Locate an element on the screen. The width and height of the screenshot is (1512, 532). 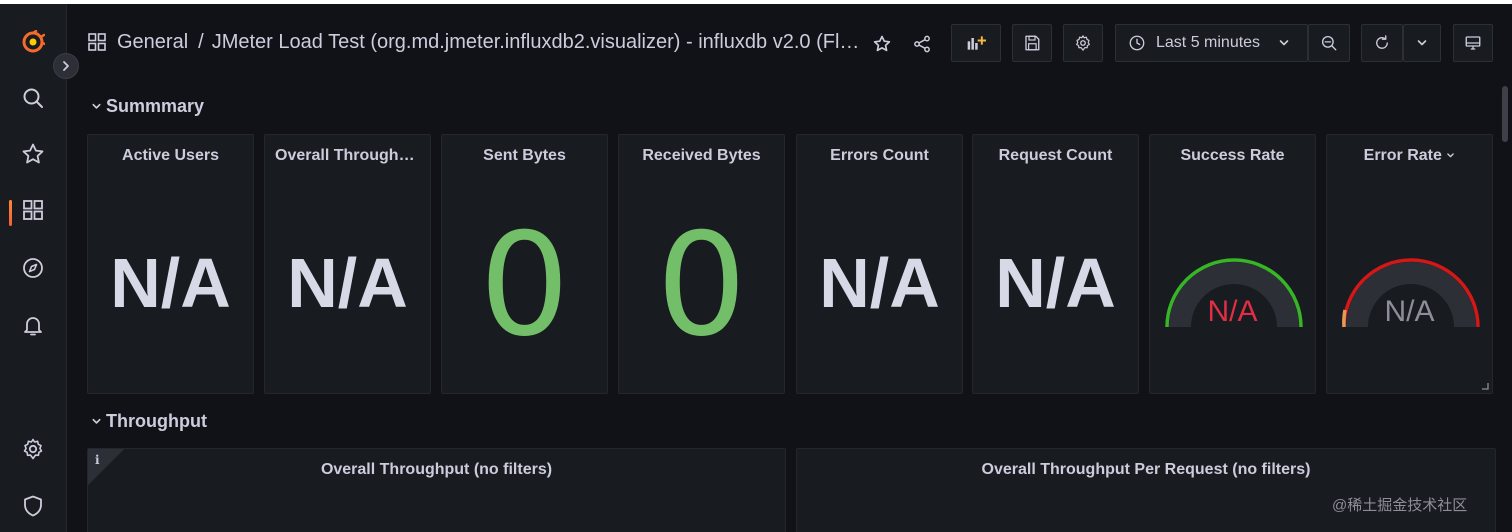
panel-title: Error Rate is located at coordinates (1409, 156).